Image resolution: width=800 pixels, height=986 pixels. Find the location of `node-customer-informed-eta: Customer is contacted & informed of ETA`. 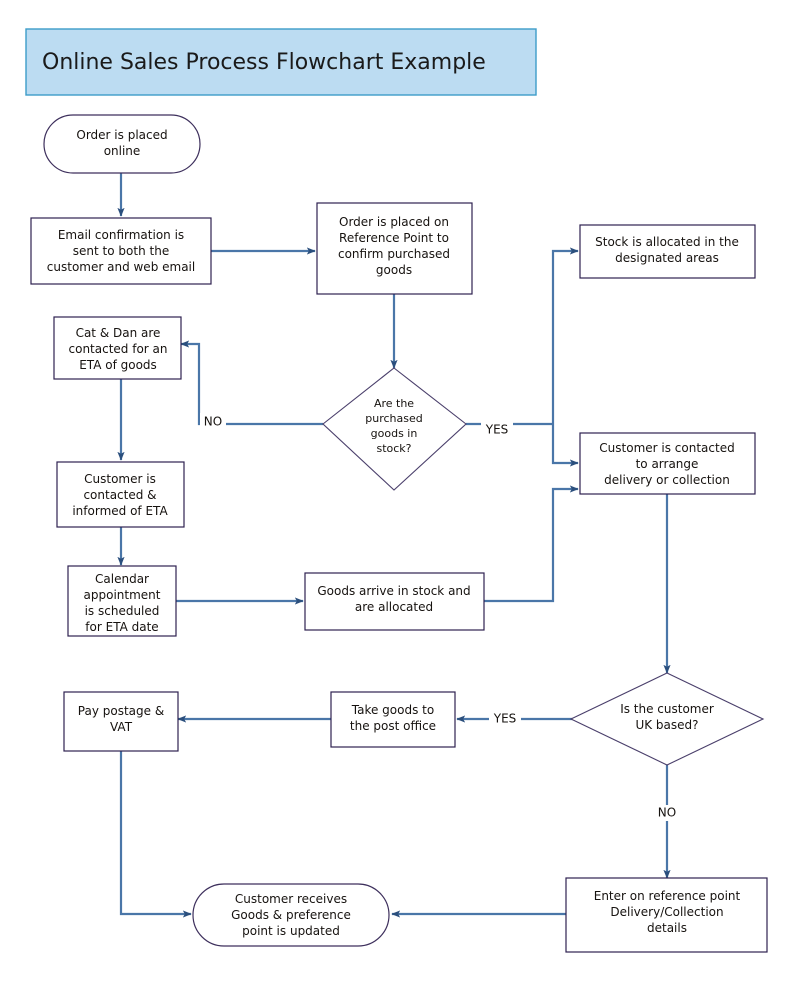

node-customer-informed-eta: Customer is contacted & informed of ETA is located at coordinates (120, 494).